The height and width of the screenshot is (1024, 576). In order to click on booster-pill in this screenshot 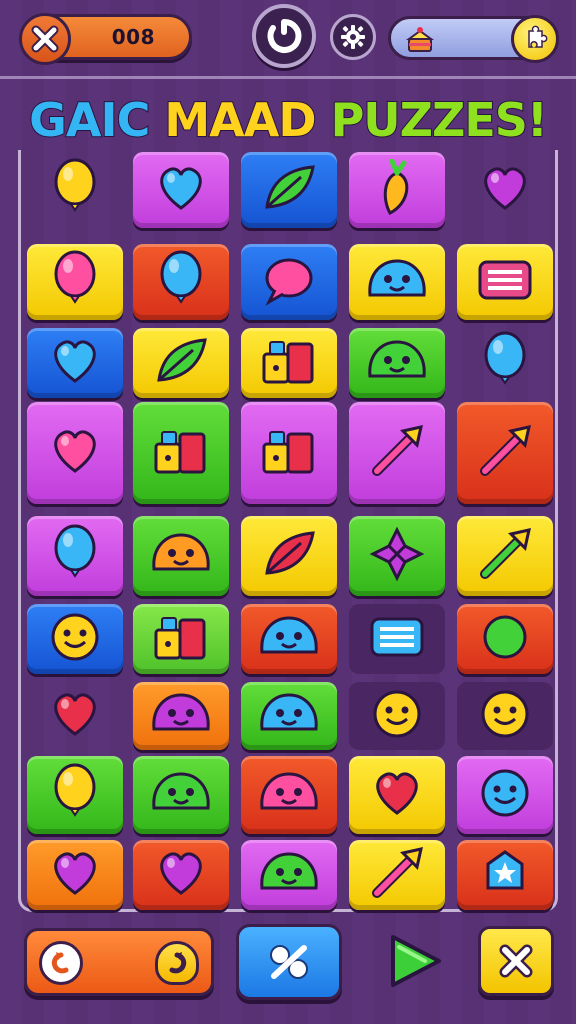, I will do `click(473, 39)`.